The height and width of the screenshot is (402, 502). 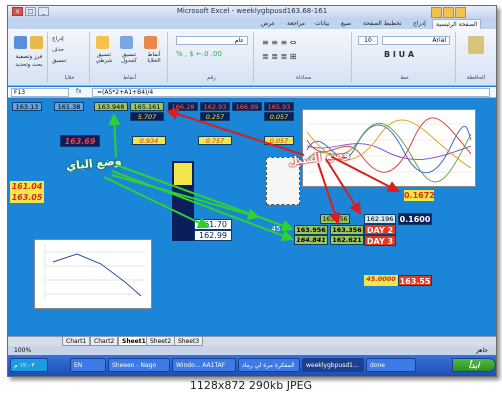 What do you see at coordinates (126, 42) in the screenshot?
I see `table-format-icon` at bounding box center [126, 42].